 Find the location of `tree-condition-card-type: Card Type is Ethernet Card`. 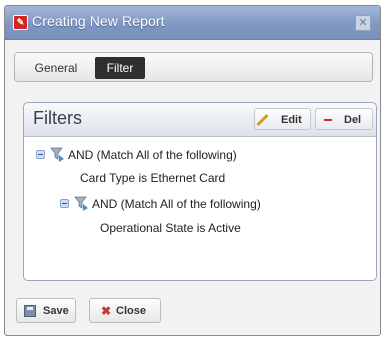

tree-condition-card-type: Card Type is Ethernet Card is located at coordinates (152, 178).